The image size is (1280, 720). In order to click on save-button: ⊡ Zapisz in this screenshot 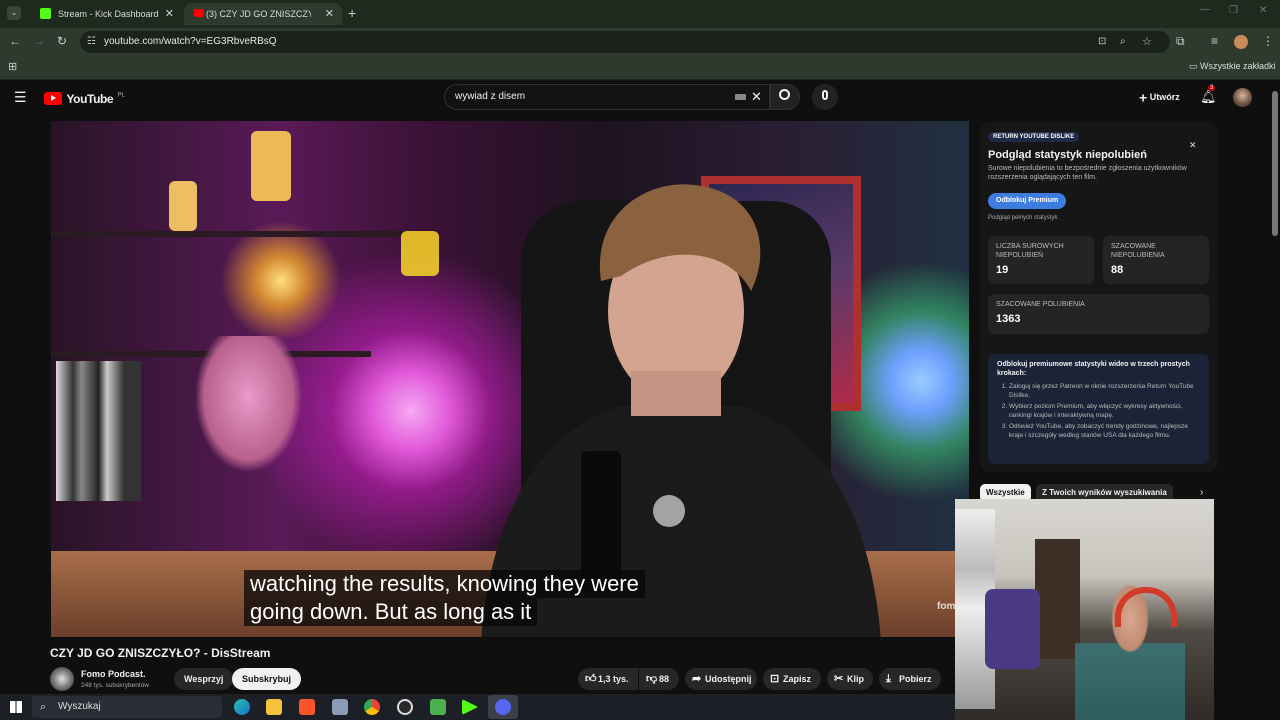, I will do `click(792, 679)`.